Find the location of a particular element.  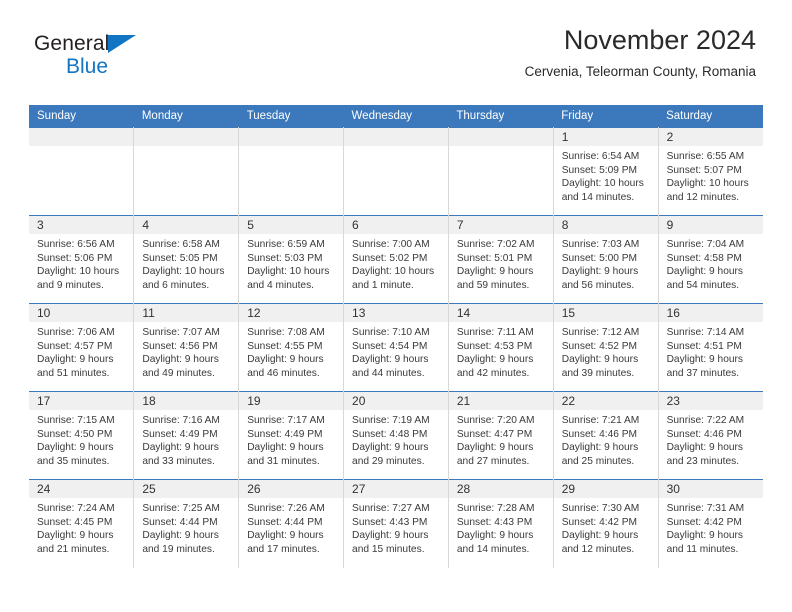

weekday-header-wednesday: Wednesday is located at coordinates (396, 116).